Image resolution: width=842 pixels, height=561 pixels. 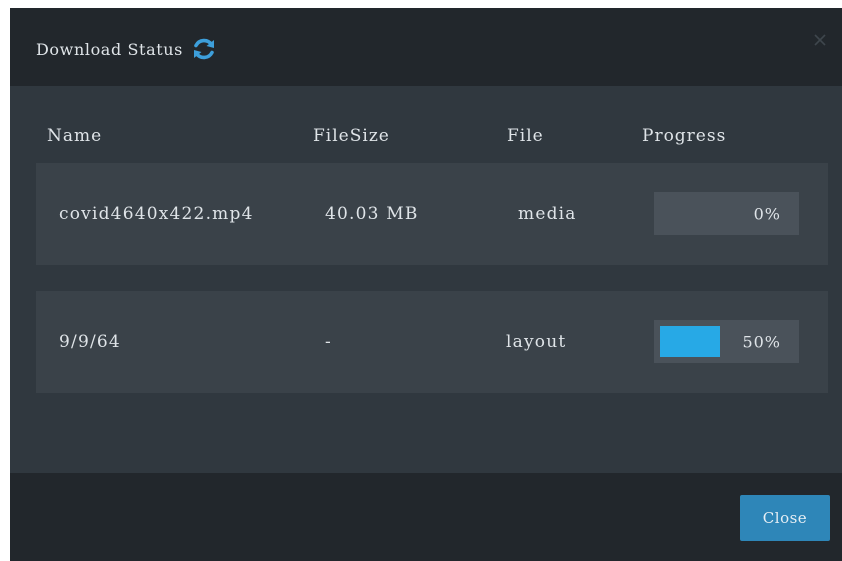 What do you see at coordinates (426, 47) in the screenshot?
I see `dialog-header: Download Status` at bounding box center [426, 47].